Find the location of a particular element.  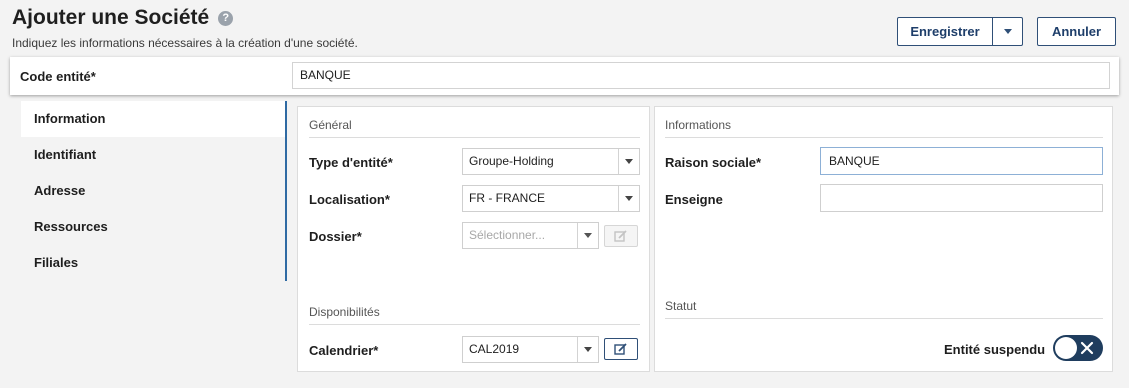

localisation-label: Localisation* is located at coordinates (349, 199).